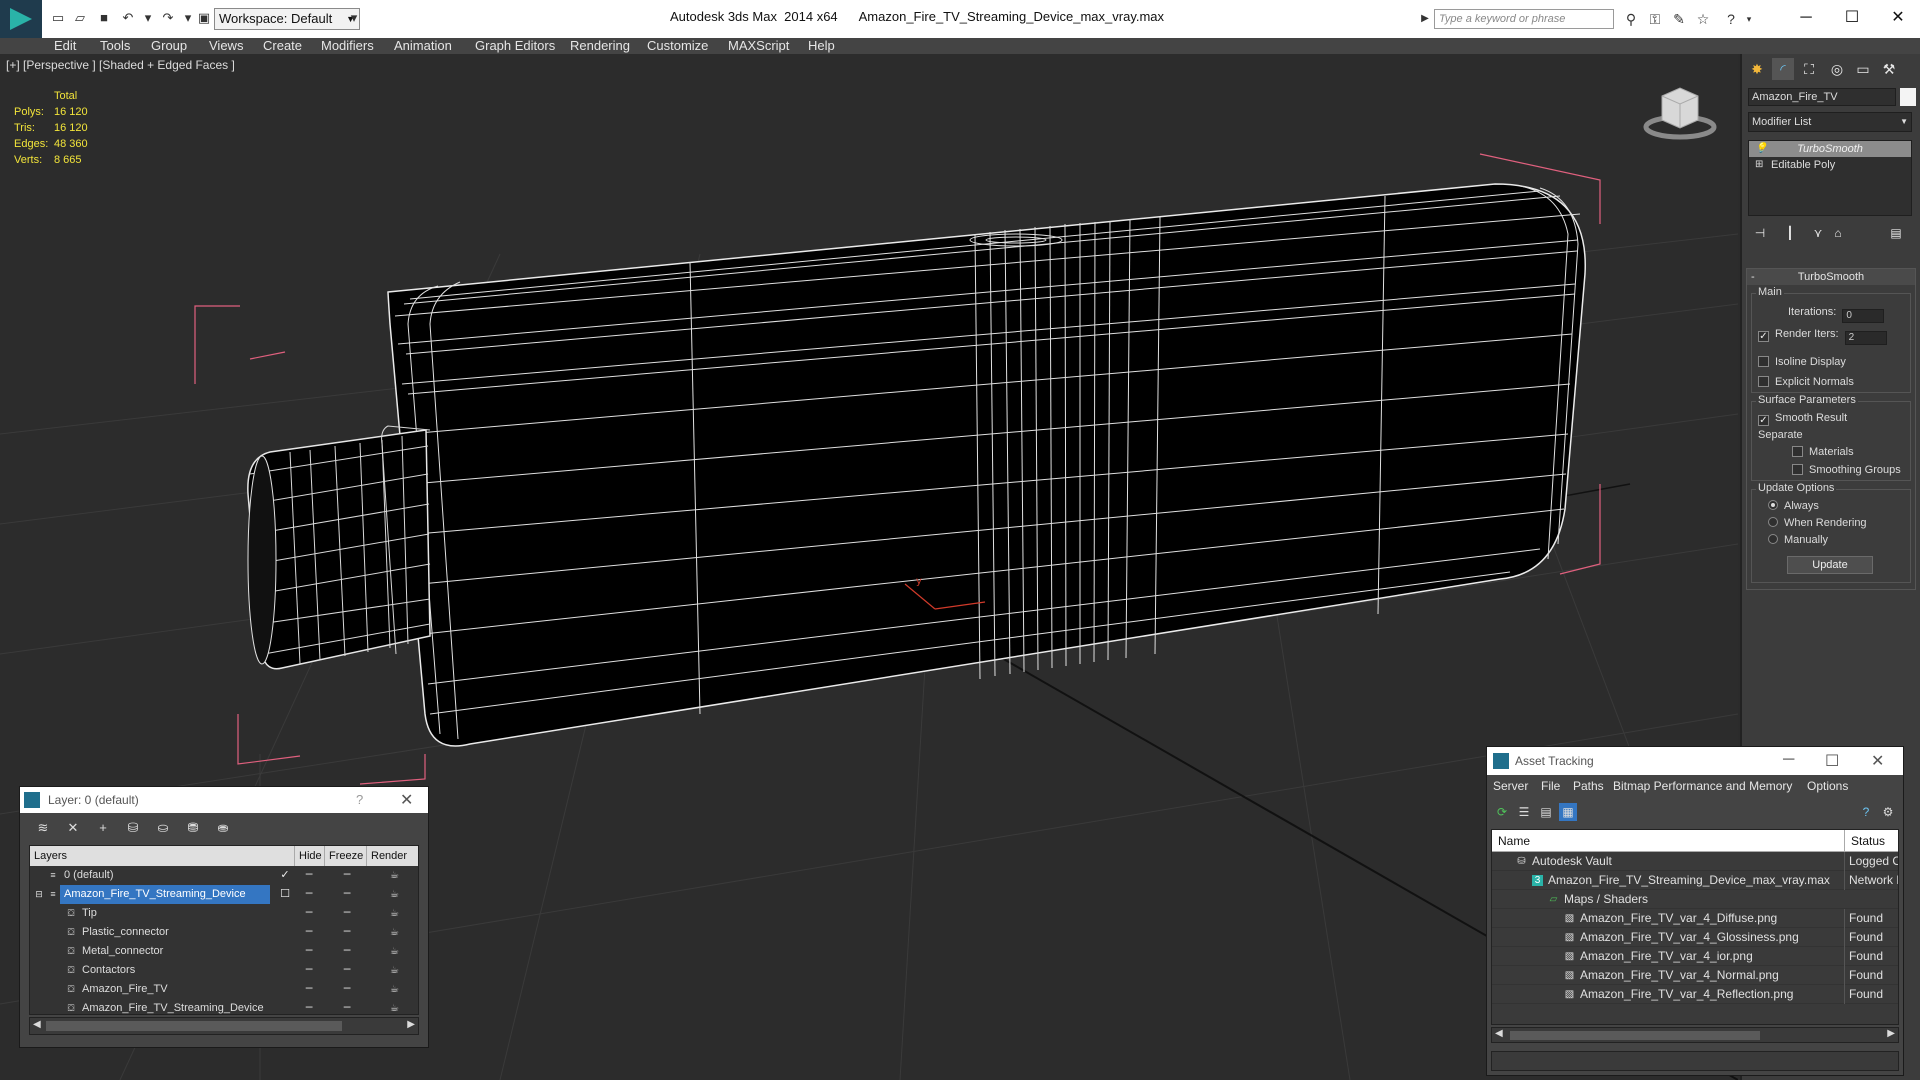 This screenshot has height=1080, width=1920. I want to click on detail-view-icon: ▤, so click(1546, 812).